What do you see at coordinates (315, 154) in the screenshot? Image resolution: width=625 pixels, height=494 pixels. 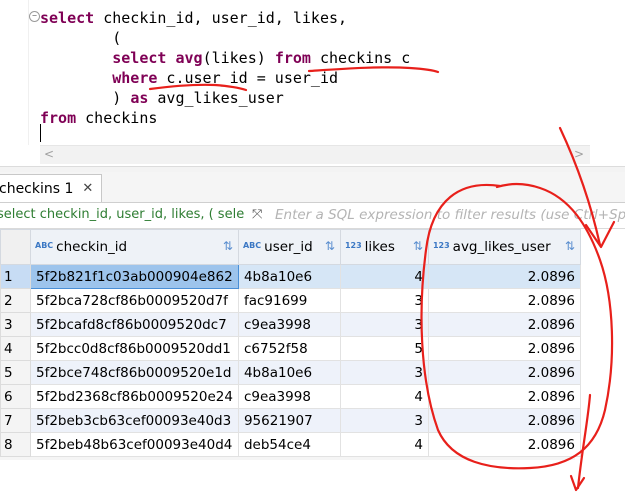 I see `editor-horizontal-scrollbar: < >` at bounding box center [315, 154].